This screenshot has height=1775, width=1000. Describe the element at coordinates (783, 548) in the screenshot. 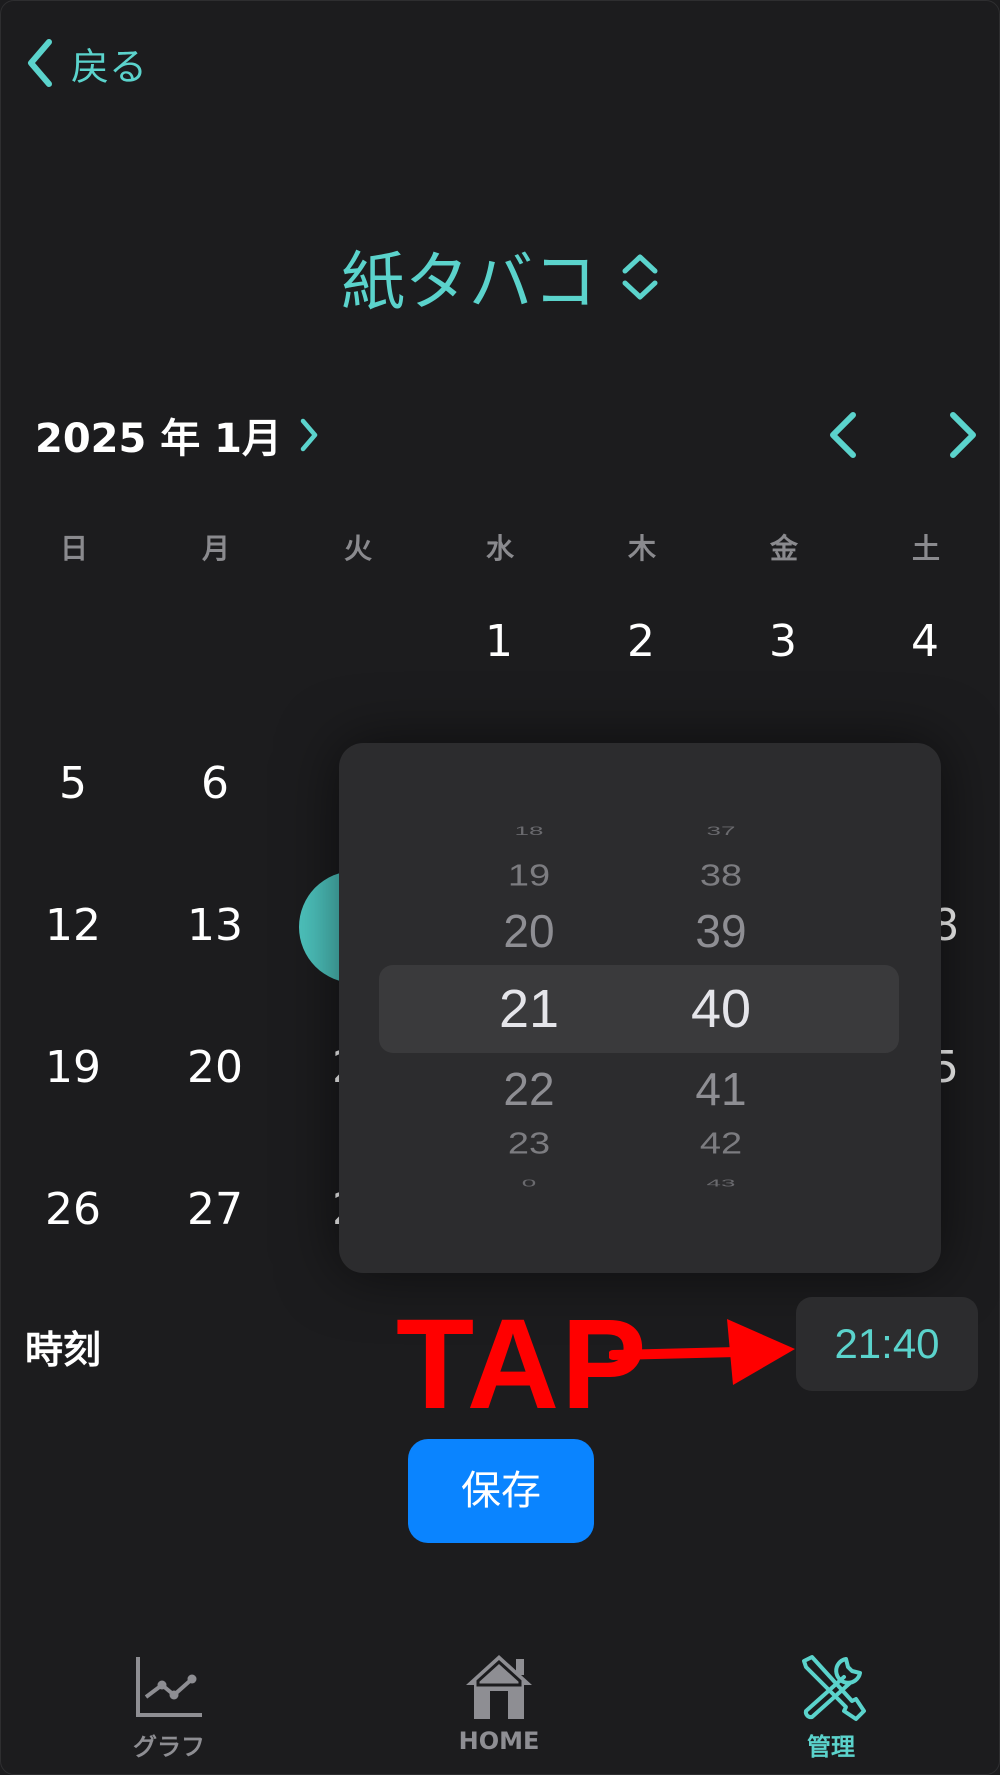

I see `weekday-label: 金` at that location.